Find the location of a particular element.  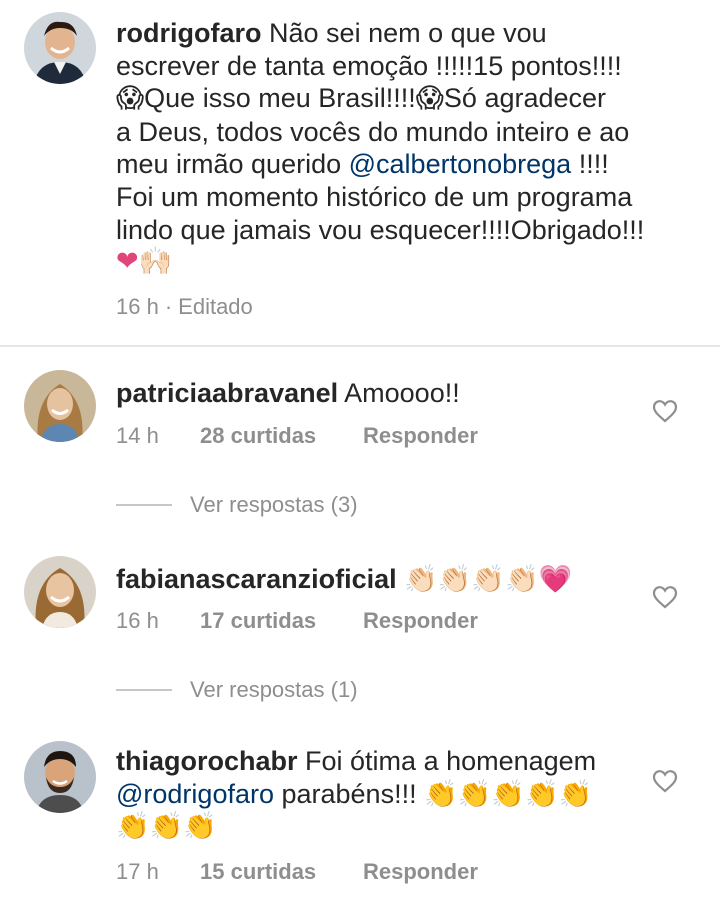

comment-meta: 16 h 17 curtidas Responder is located at coordinates (297, 621).